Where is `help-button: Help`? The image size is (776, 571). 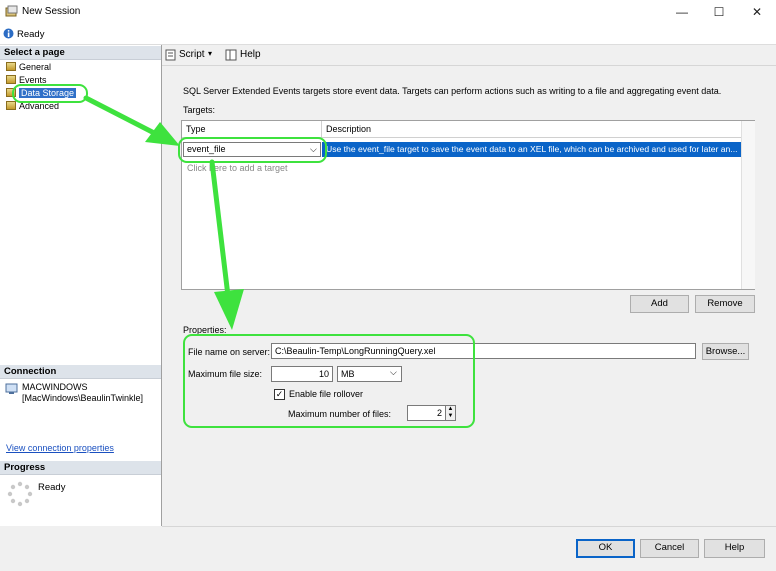 help-button: Help is located at coordinates (734, 548).